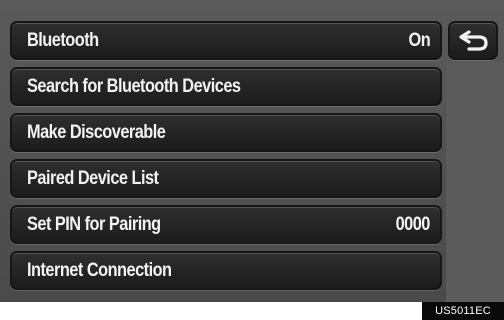  I want to click on make-discoverable-label: Make Discoverable, so click(96, 132).